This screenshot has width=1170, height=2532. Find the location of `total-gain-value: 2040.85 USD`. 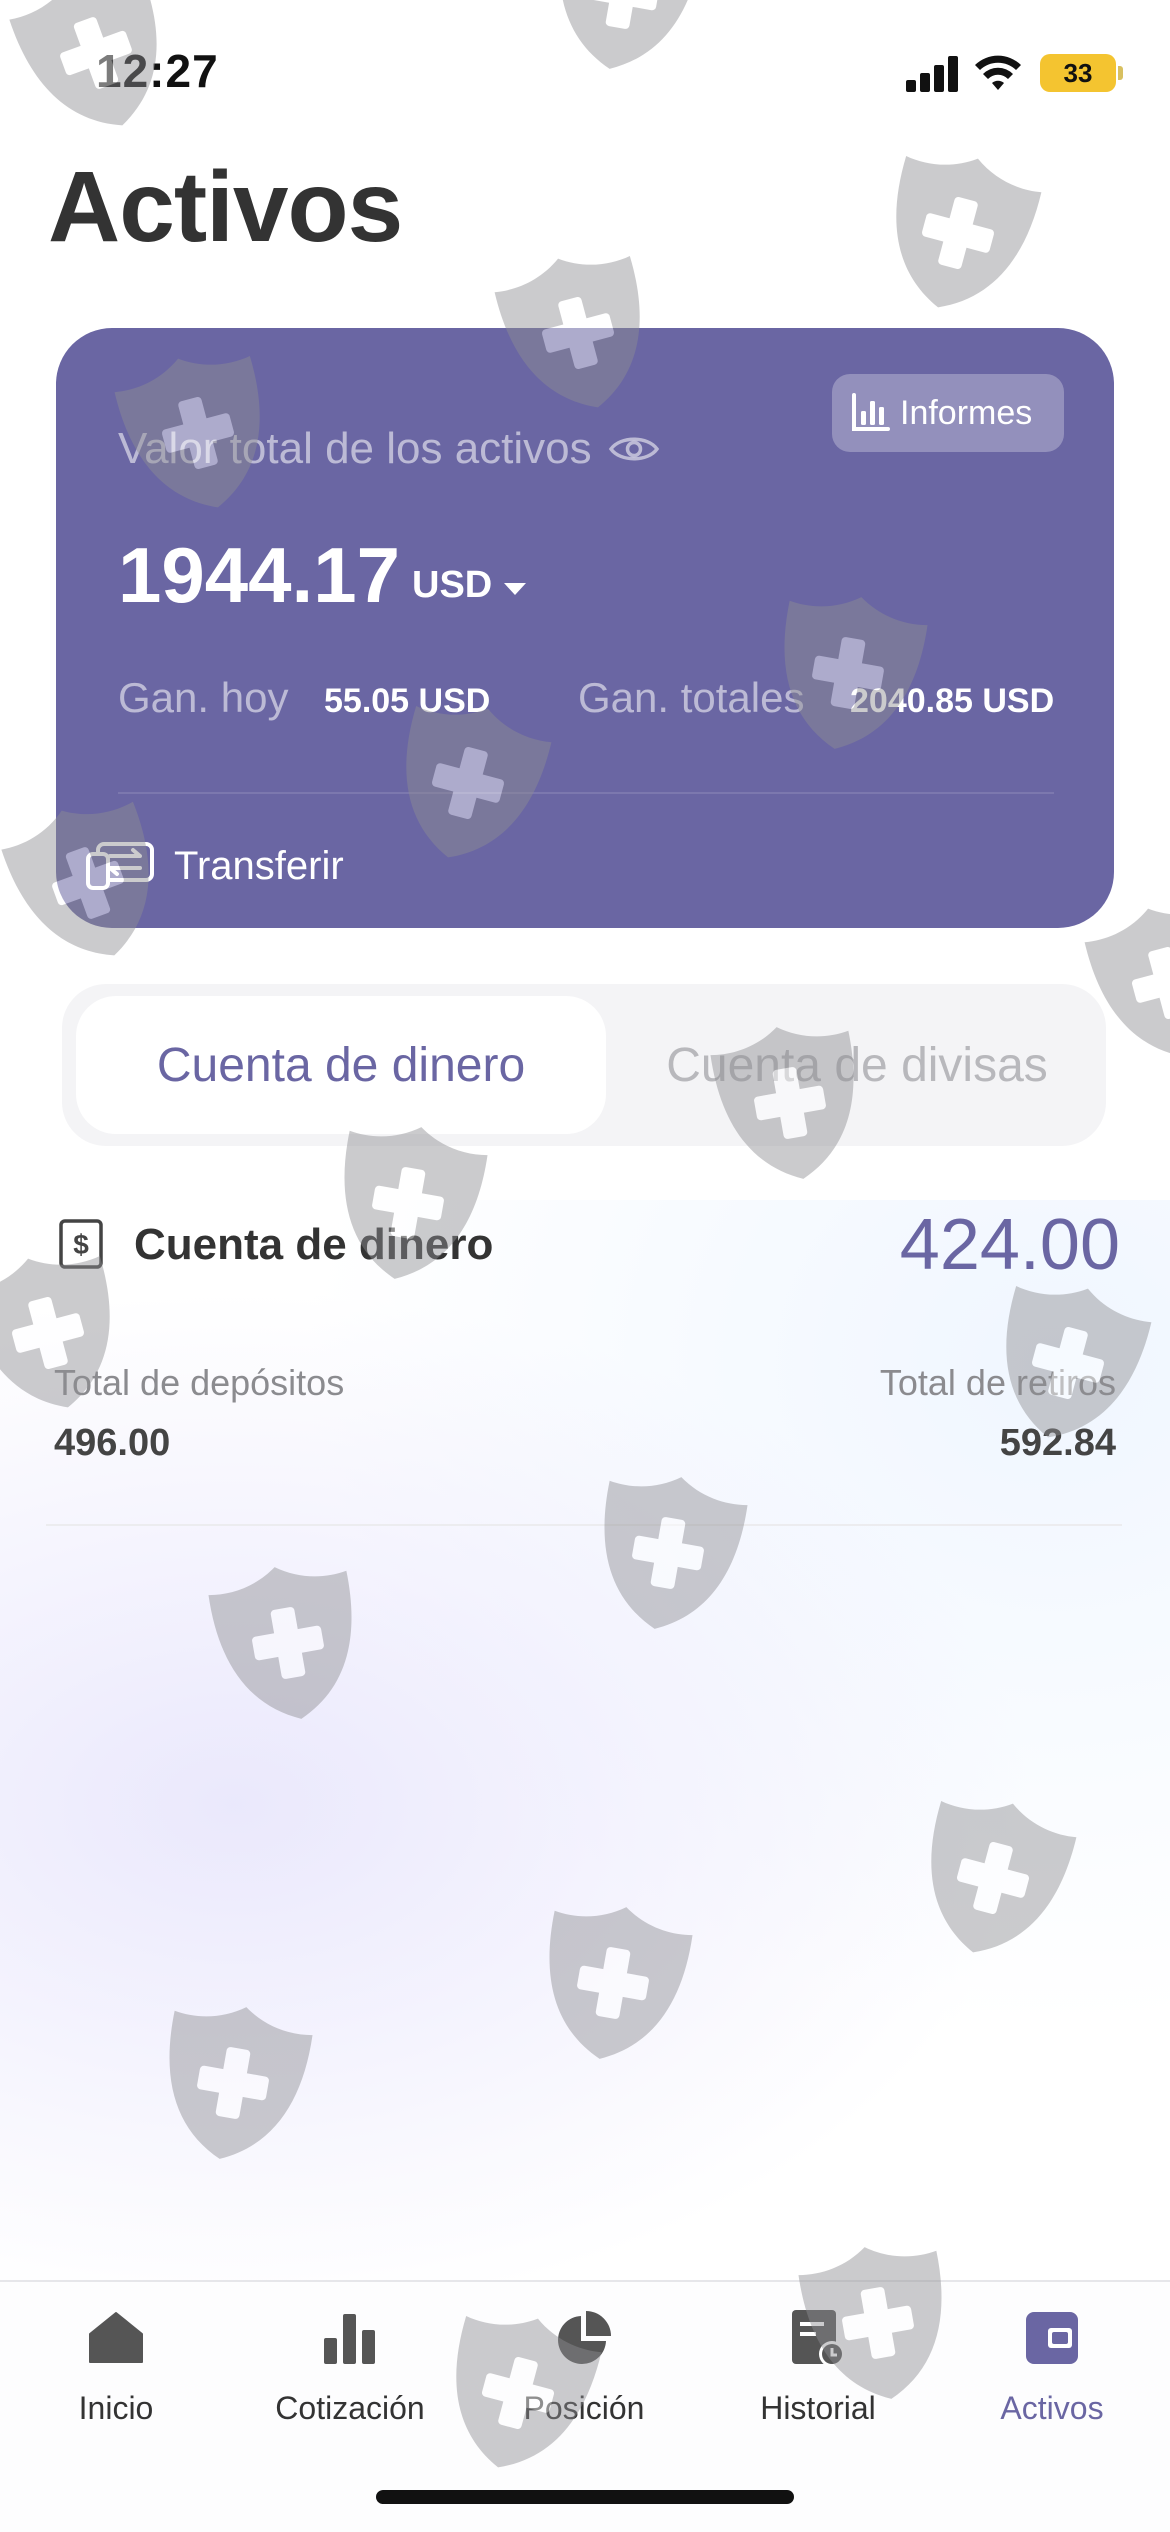

total-gain-value: 2040.85 USD is located at coordinates (952, 701).